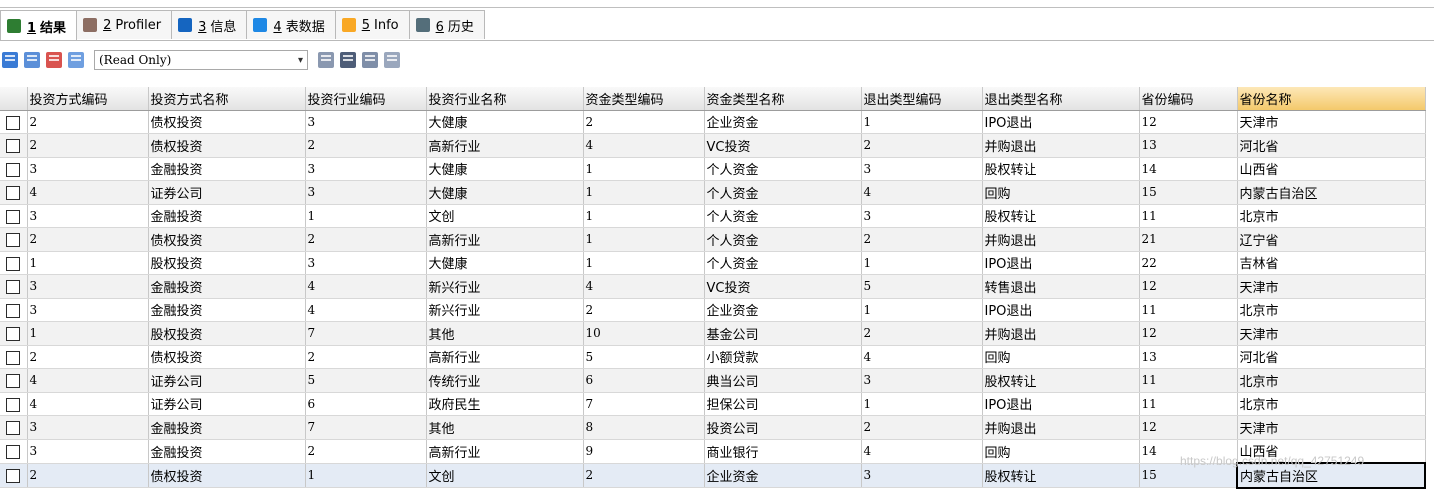  I want to click on table-cell: 河北省, so click(1331, 145).